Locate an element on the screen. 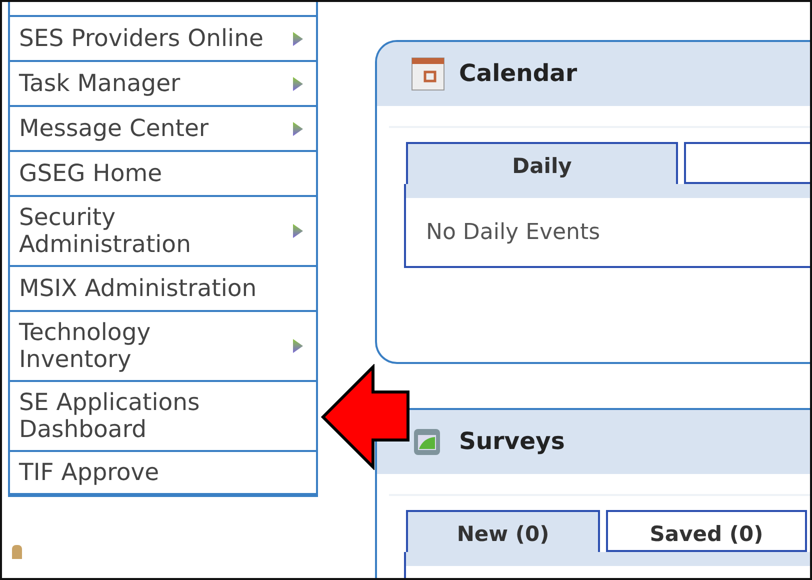  tab: New (0) is located at coordinates (503, 531).